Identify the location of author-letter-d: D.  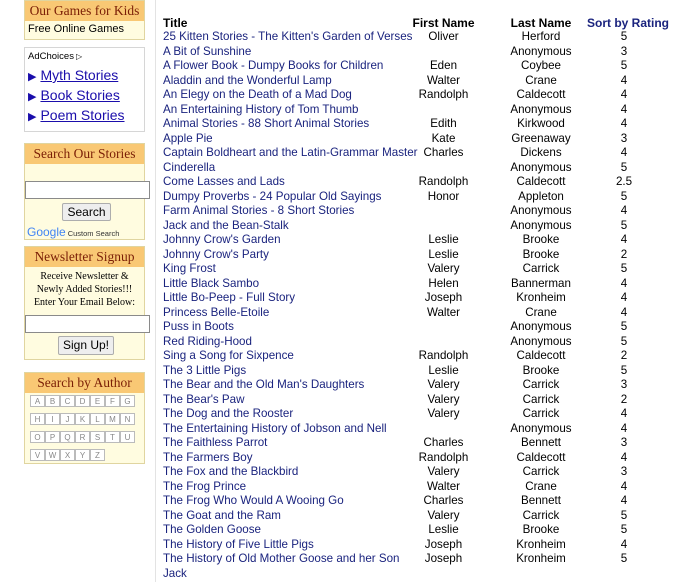
(82, 401).